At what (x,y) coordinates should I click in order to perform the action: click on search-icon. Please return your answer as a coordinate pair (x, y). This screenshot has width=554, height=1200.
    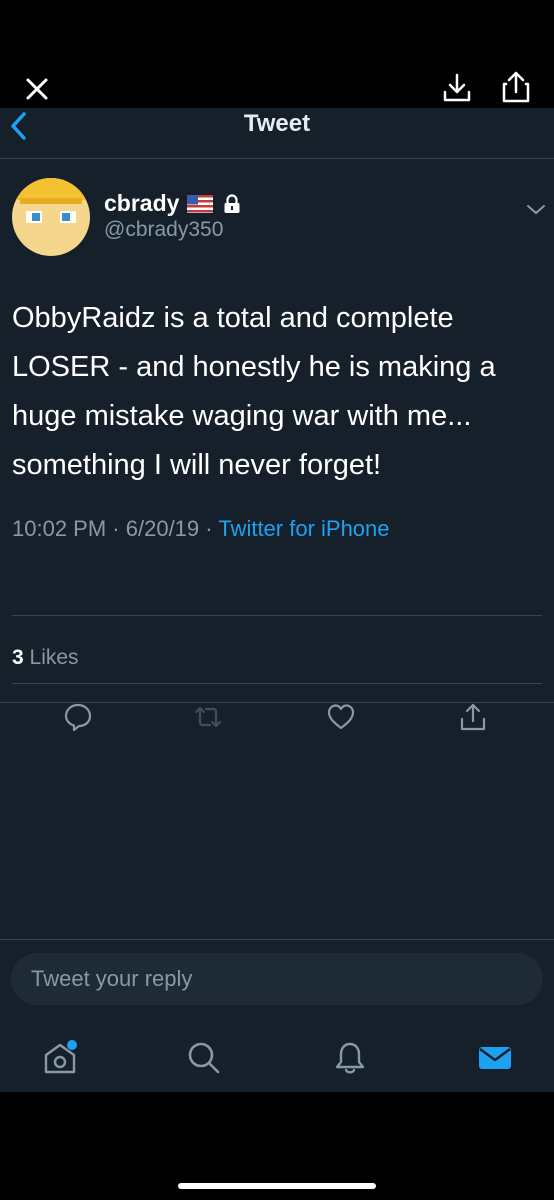
    Looking at the image, I should click on (204, 1058).